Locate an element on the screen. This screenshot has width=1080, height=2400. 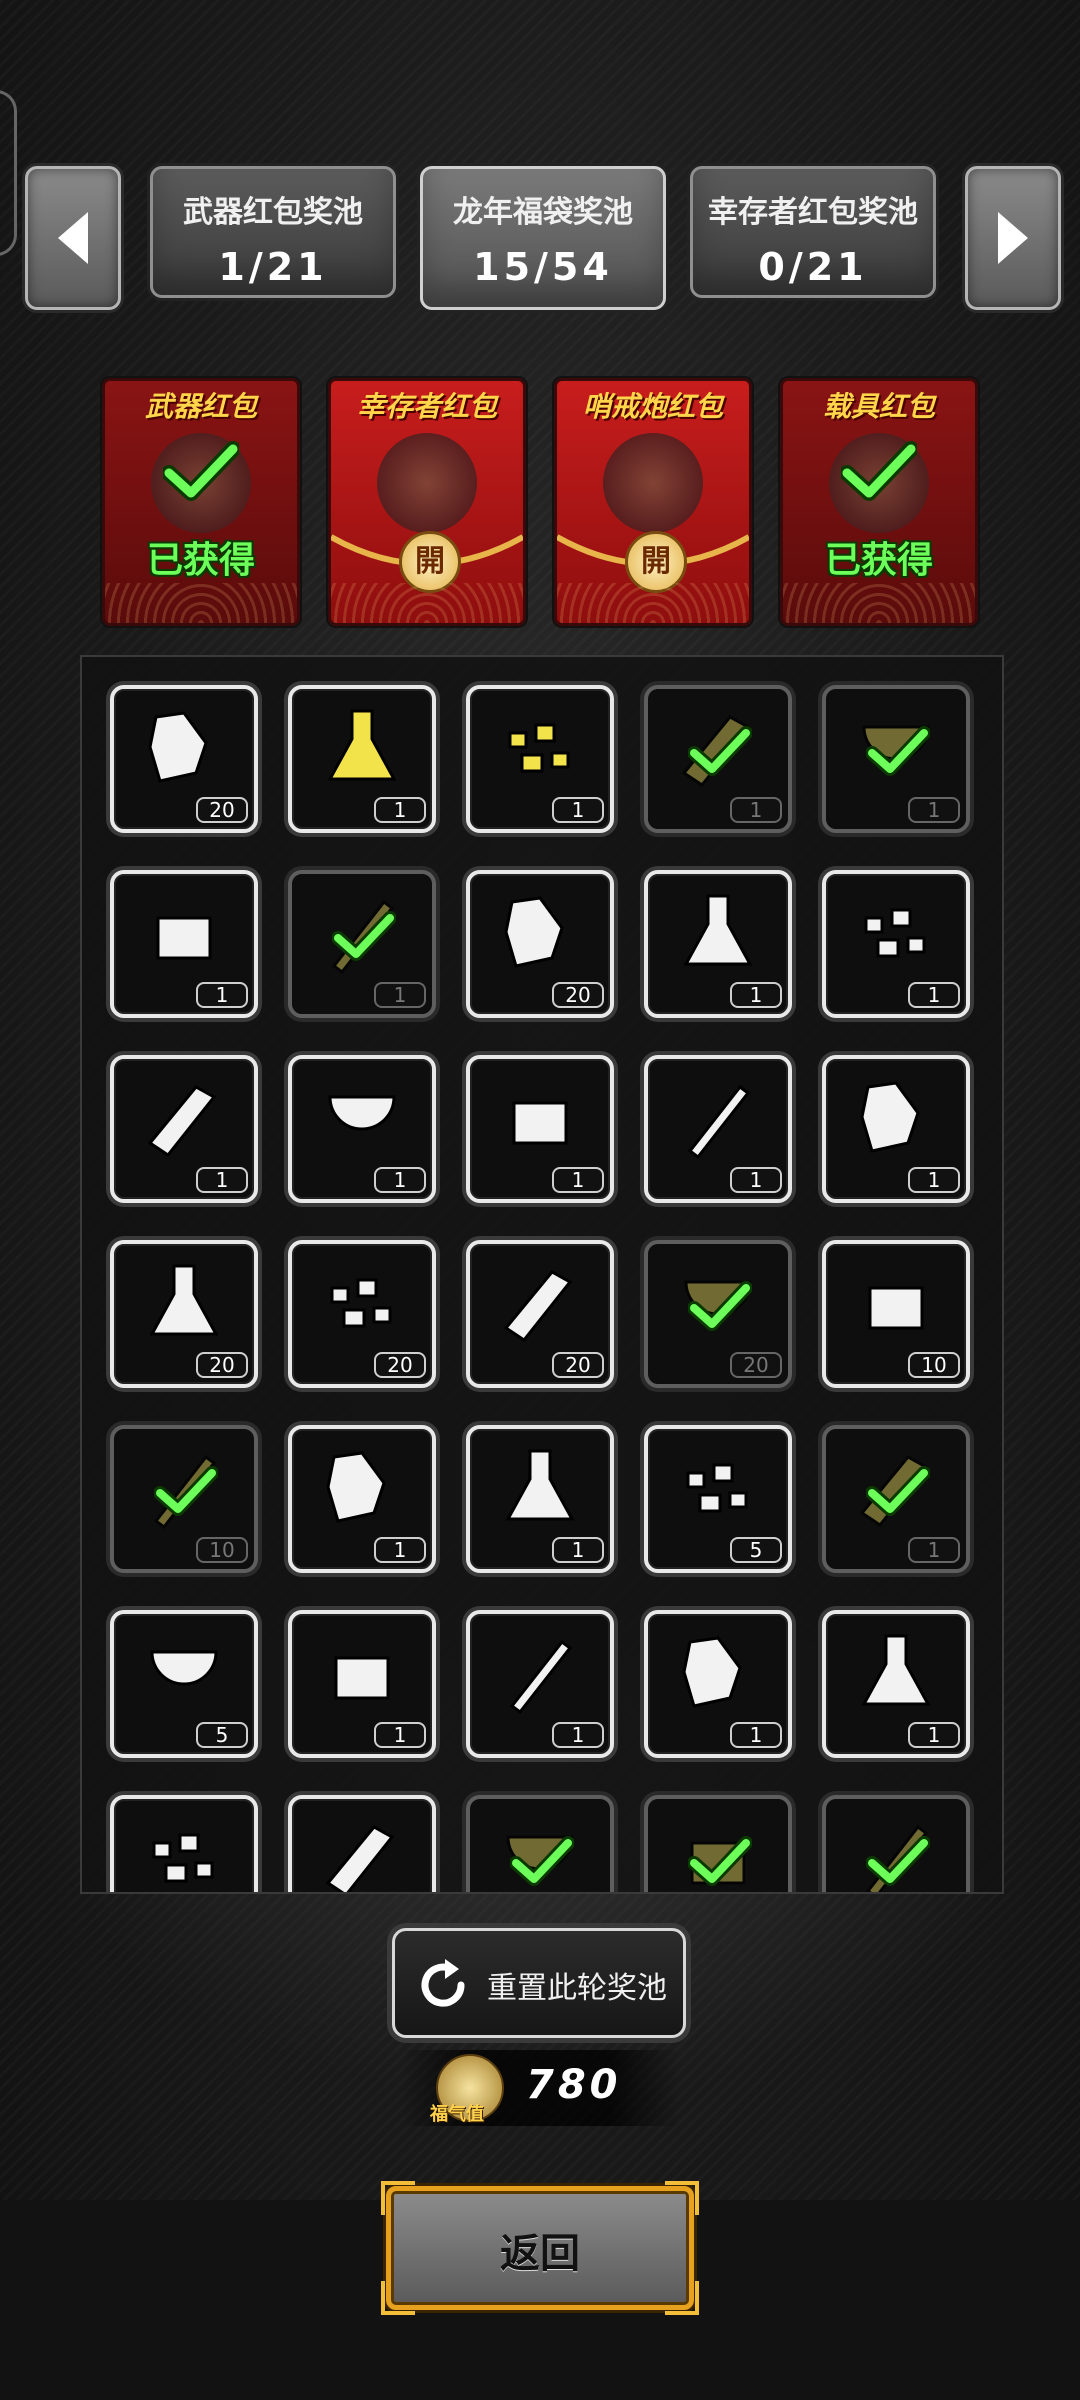
envelope-sentry-gun: 哨戒炮红包 開 is located at coordinates (653, 502).